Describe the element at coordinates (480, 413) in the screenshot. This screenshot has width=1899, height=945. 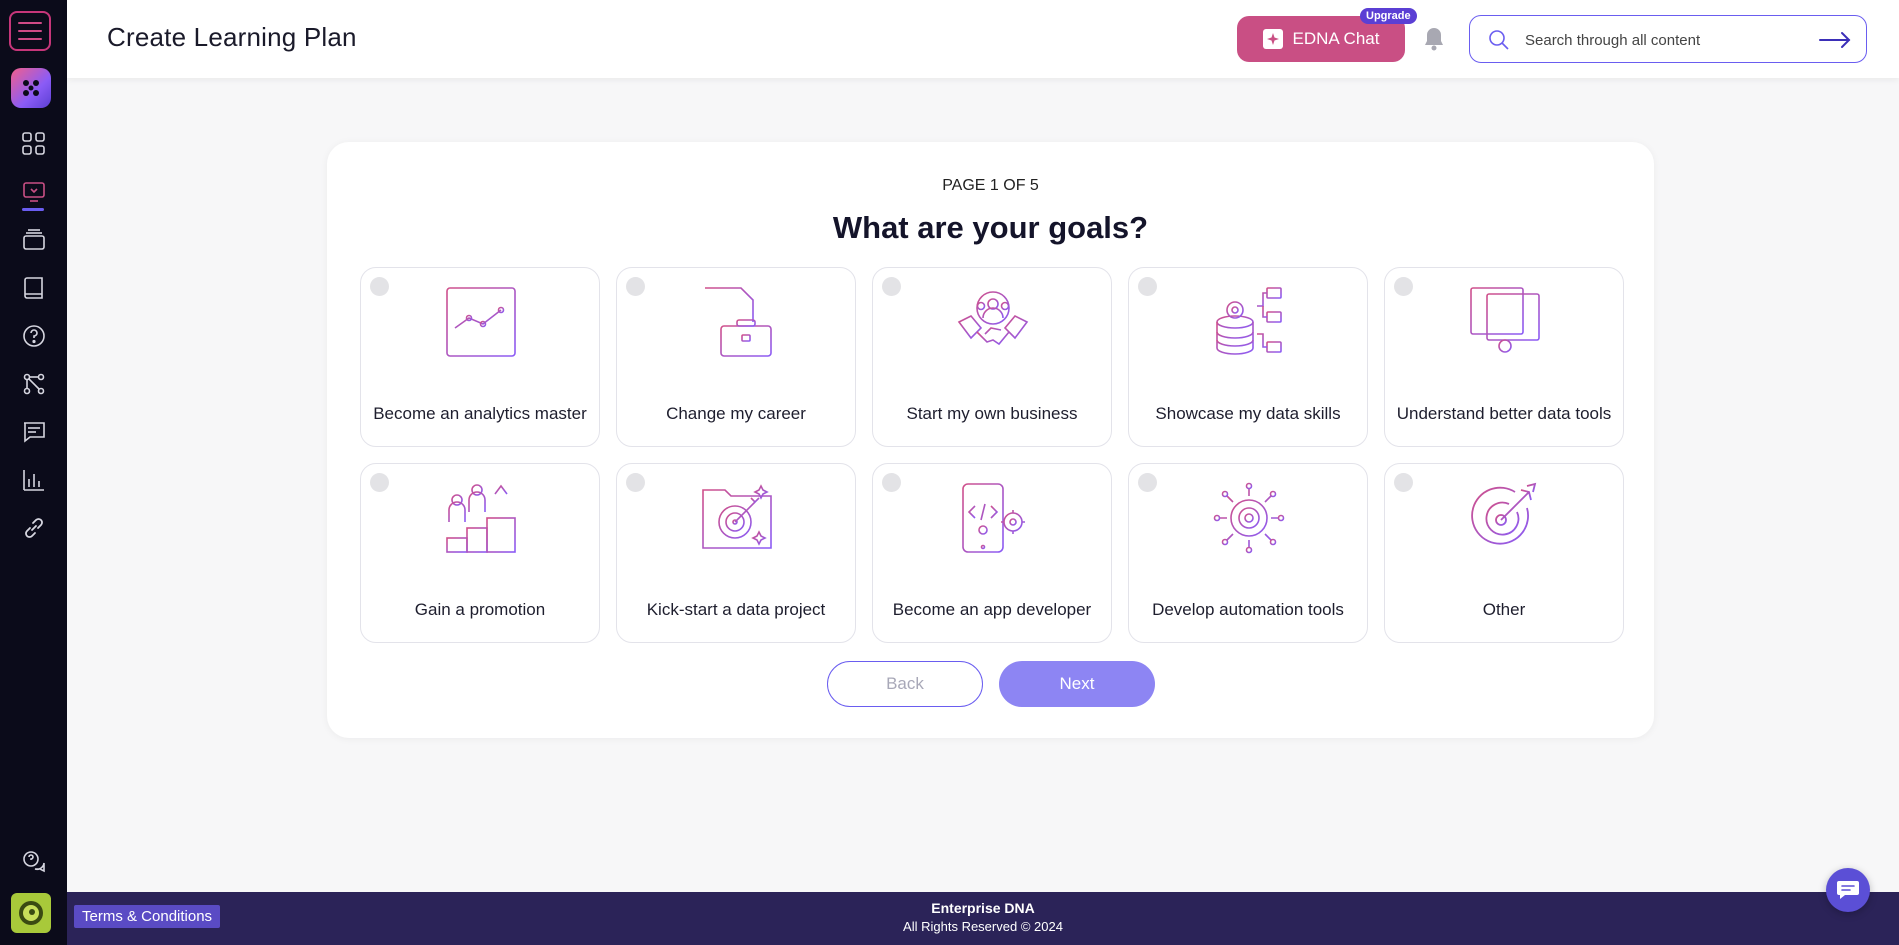
I see `goal-option-label: Become an analytics master` at that location.